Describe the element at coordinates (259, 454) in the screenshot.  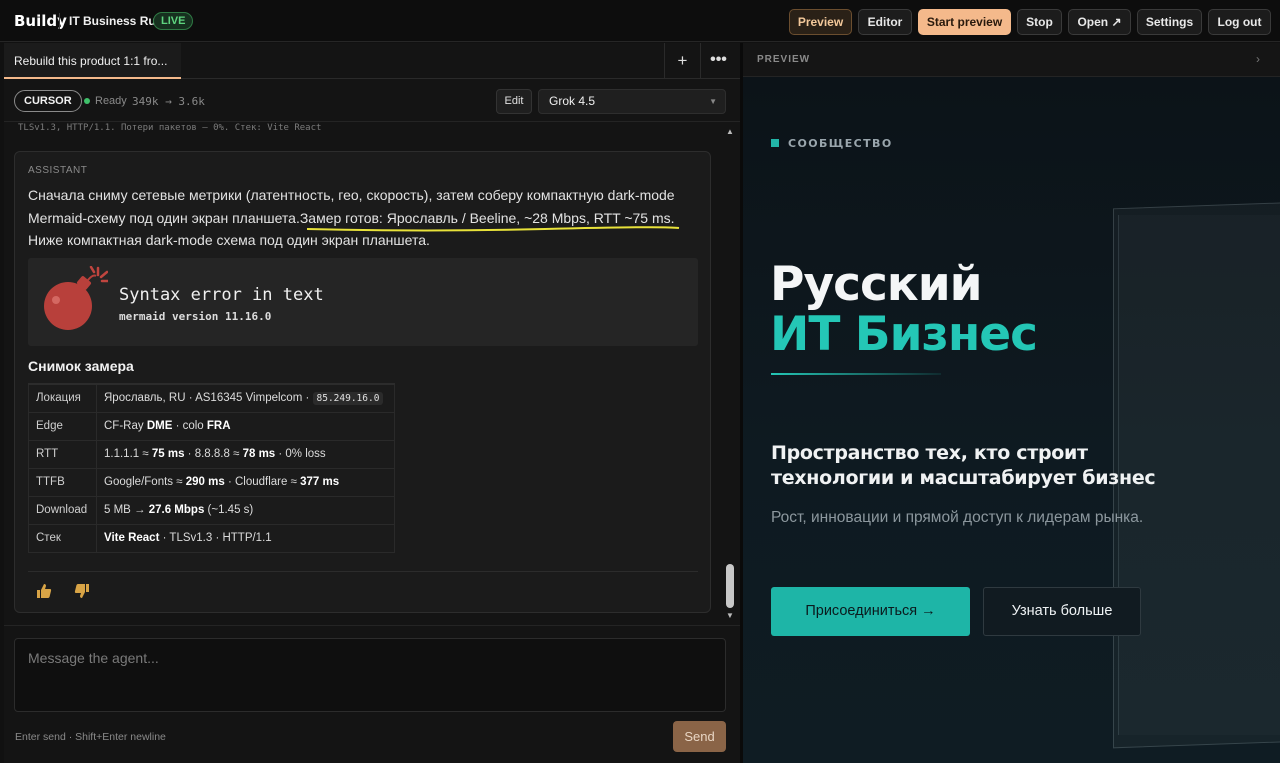
I see `table-value-bold: 78 ms` at that location.